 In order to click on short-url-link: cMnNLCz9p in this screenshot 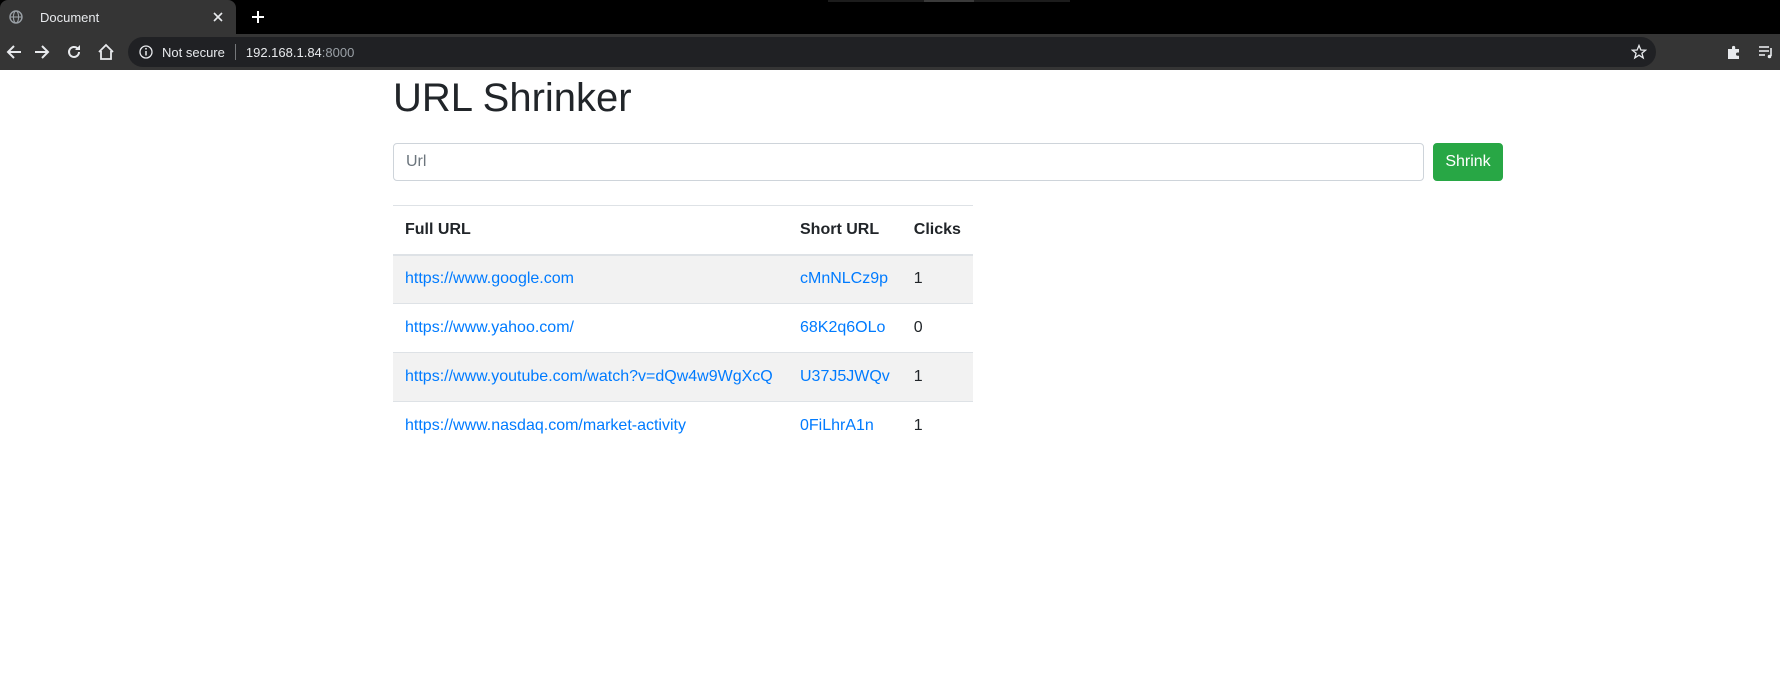, I will do `click(844, 278)`.